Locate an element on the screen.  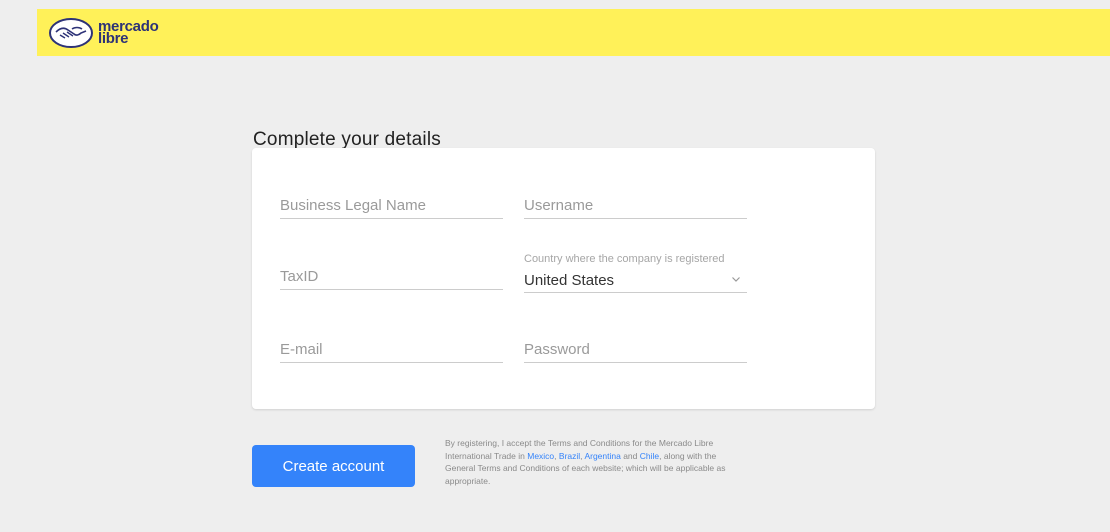
password-field is located at coordinates (635, 350).